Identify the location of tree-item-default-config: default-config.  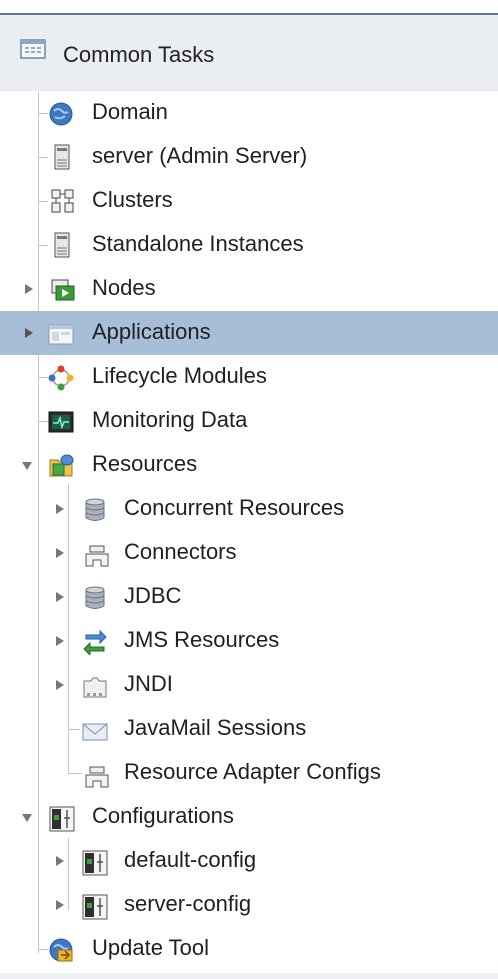
(249, 861).